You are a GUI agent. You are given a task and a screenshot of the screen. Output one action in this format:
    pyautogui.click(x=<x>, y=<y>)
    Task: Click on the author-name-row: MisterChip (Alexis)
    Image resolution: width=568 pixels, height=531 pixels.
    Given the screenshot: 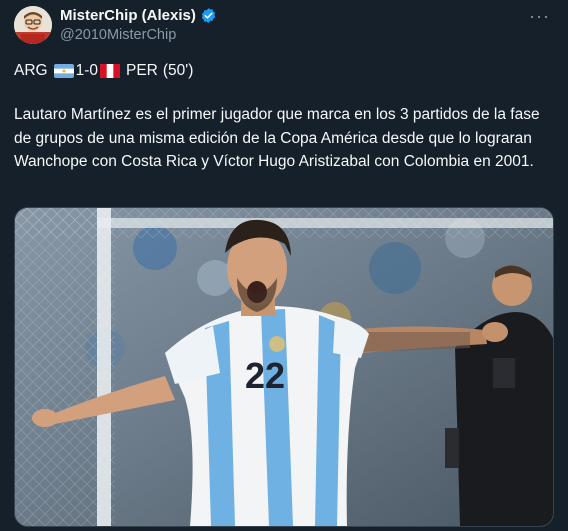 What is the action you would take?
    pyautogui.click(x=138, y=15)
    